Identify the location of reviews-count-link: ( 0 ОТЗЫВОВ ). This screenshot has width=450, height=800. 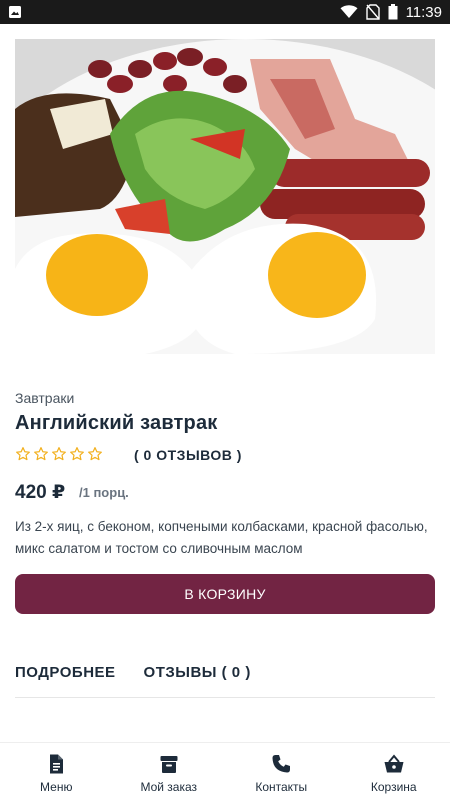
(188, 455).